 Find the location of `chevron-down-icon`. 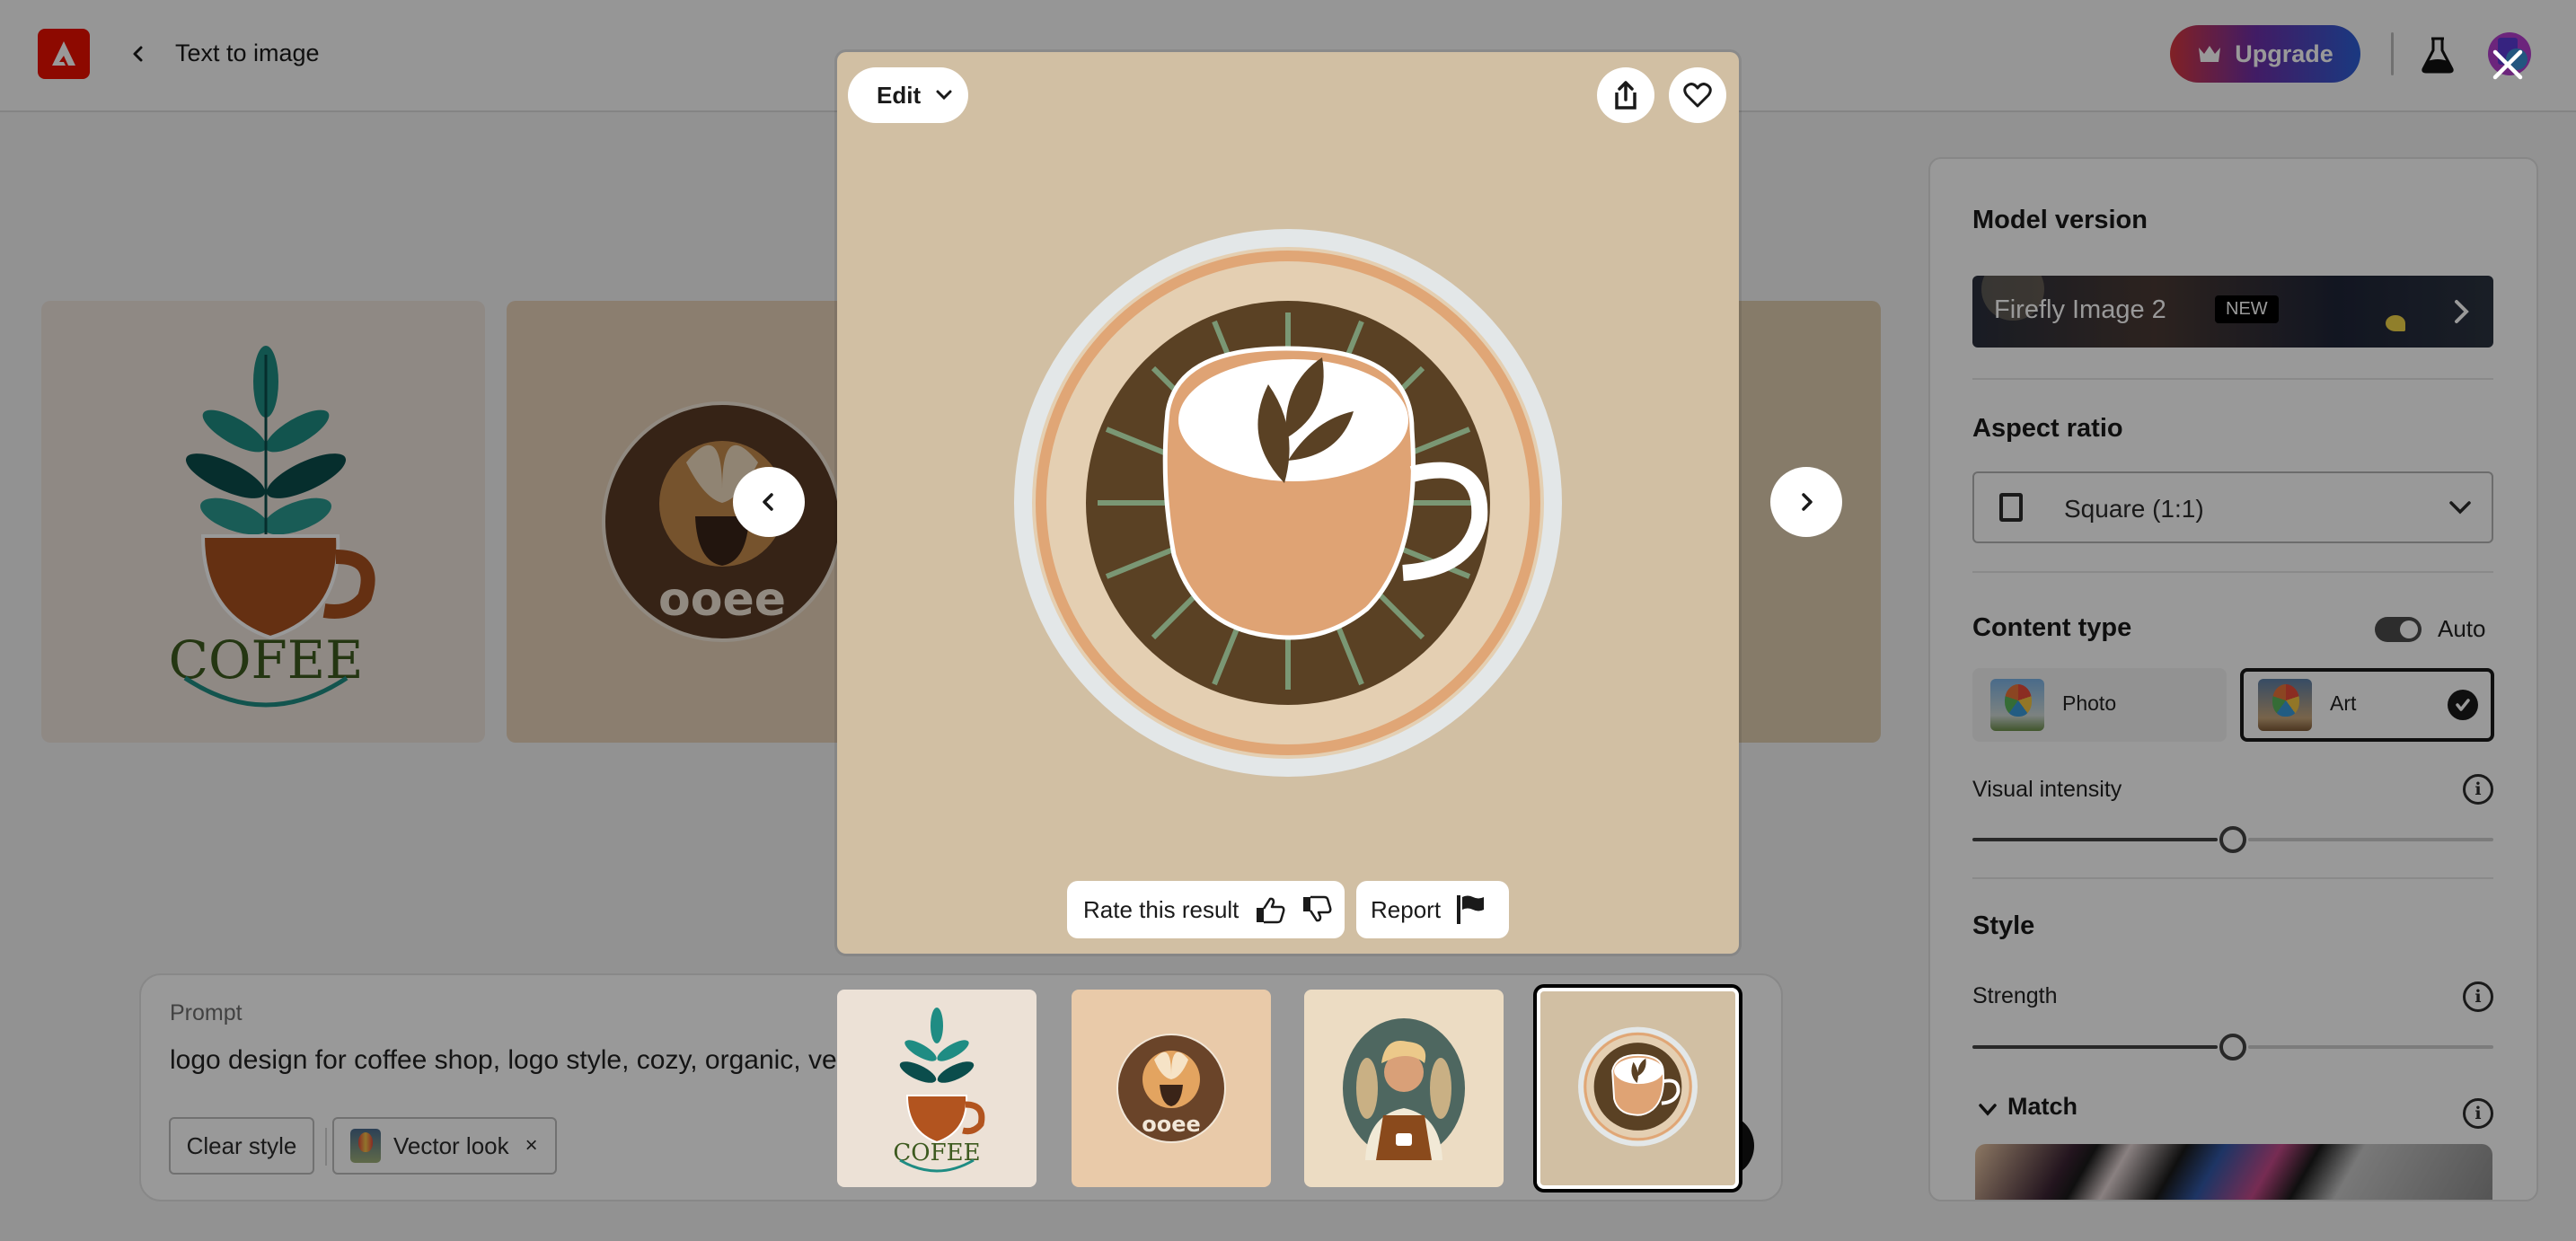

chevron-down-icon is located at coordinates (944, 95).